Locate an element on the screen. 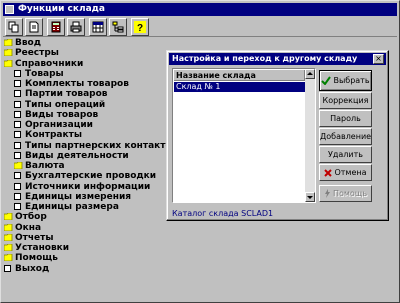 The width and height of the screenshot is (400, 303). list-column-header: Название склада is located at coordinates (239, 75).